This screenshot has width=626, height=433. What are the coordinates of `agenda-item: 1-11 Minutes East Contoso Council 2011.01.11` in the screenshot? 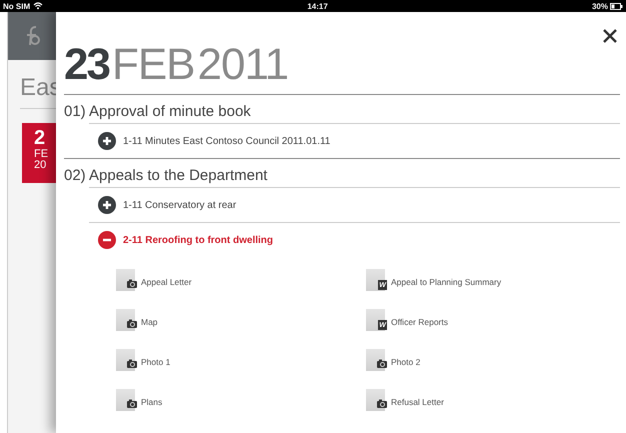 It's located at (354, 140).